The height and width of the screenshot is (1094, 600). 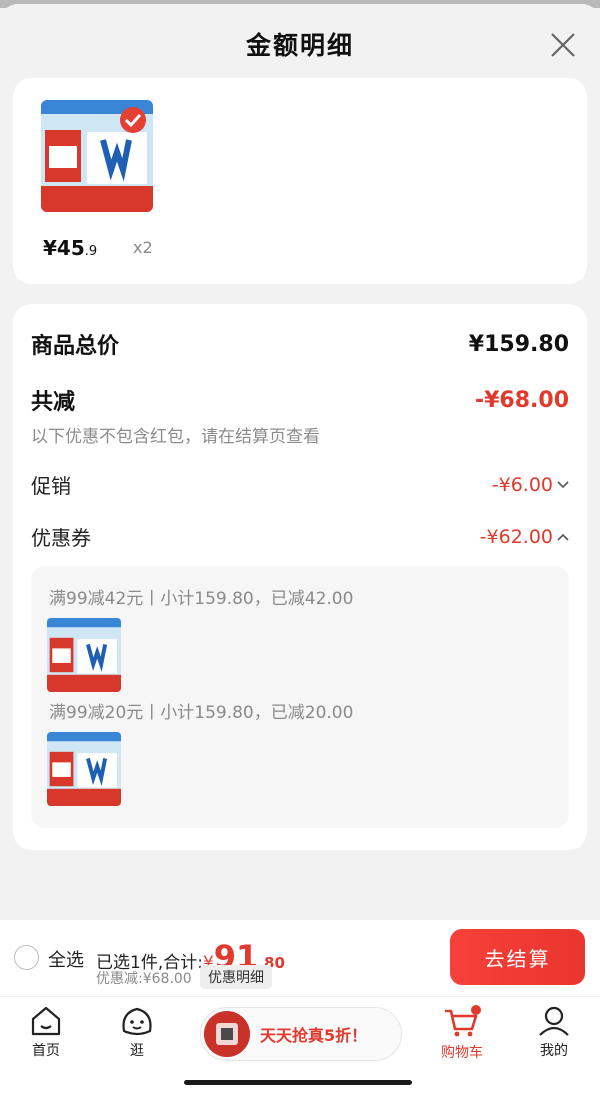 I want to click on discount-detail-chip: 优惠明细, so click(x=236, y=977).